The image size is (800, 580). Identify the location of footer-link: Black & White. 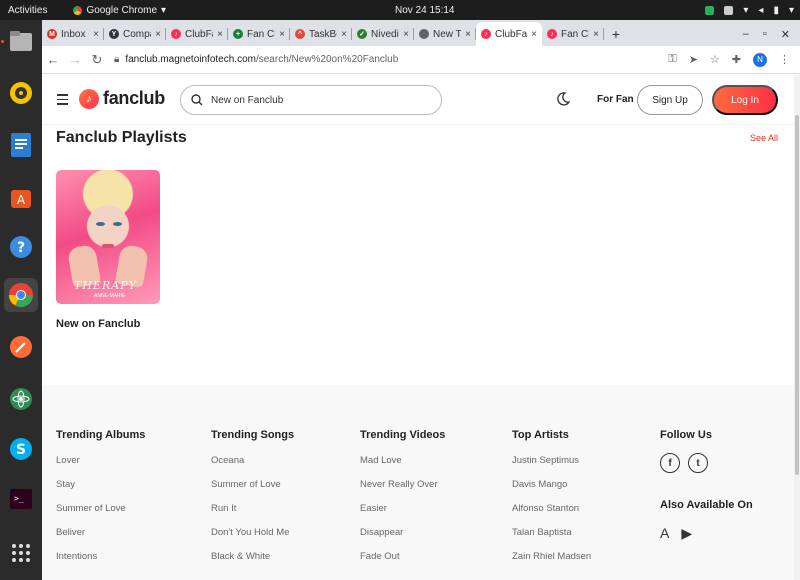
(252, 563).